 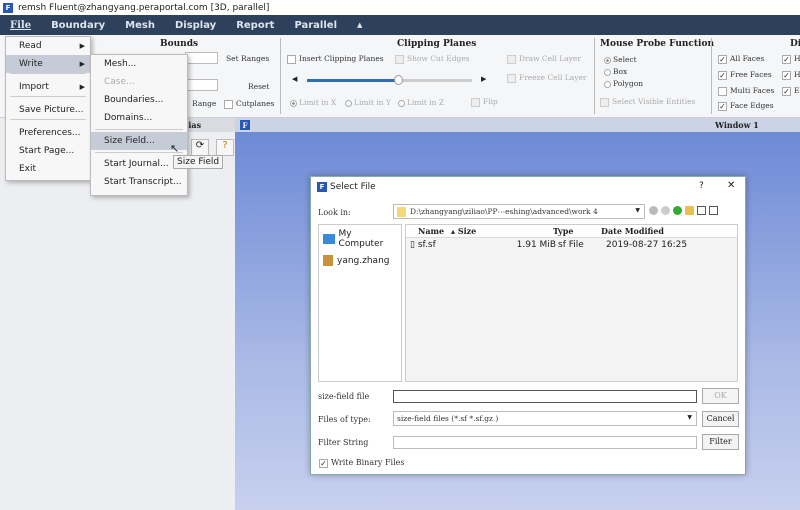 I want to click on face-edges-checkbox: ✓ Face Edges, so click(x=746, y=106).